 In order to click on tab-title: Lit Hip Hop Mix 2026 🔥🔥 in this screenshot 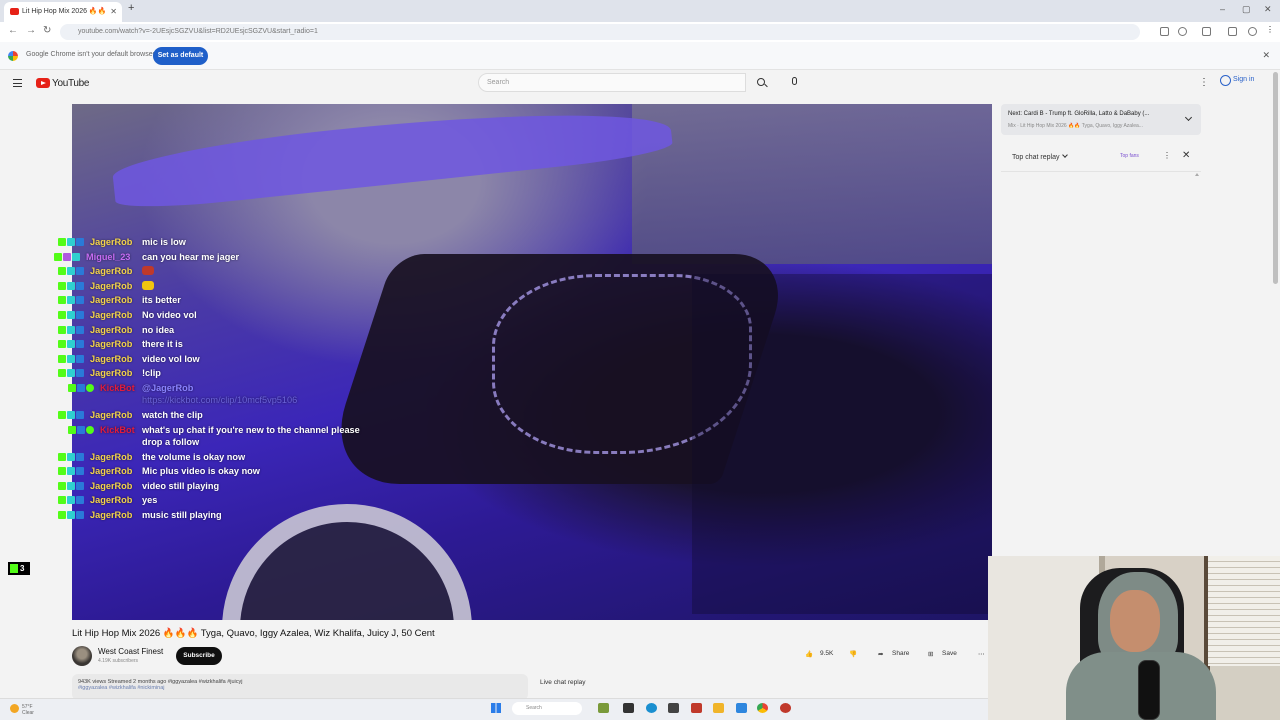, I will do `click(64, 11)`.